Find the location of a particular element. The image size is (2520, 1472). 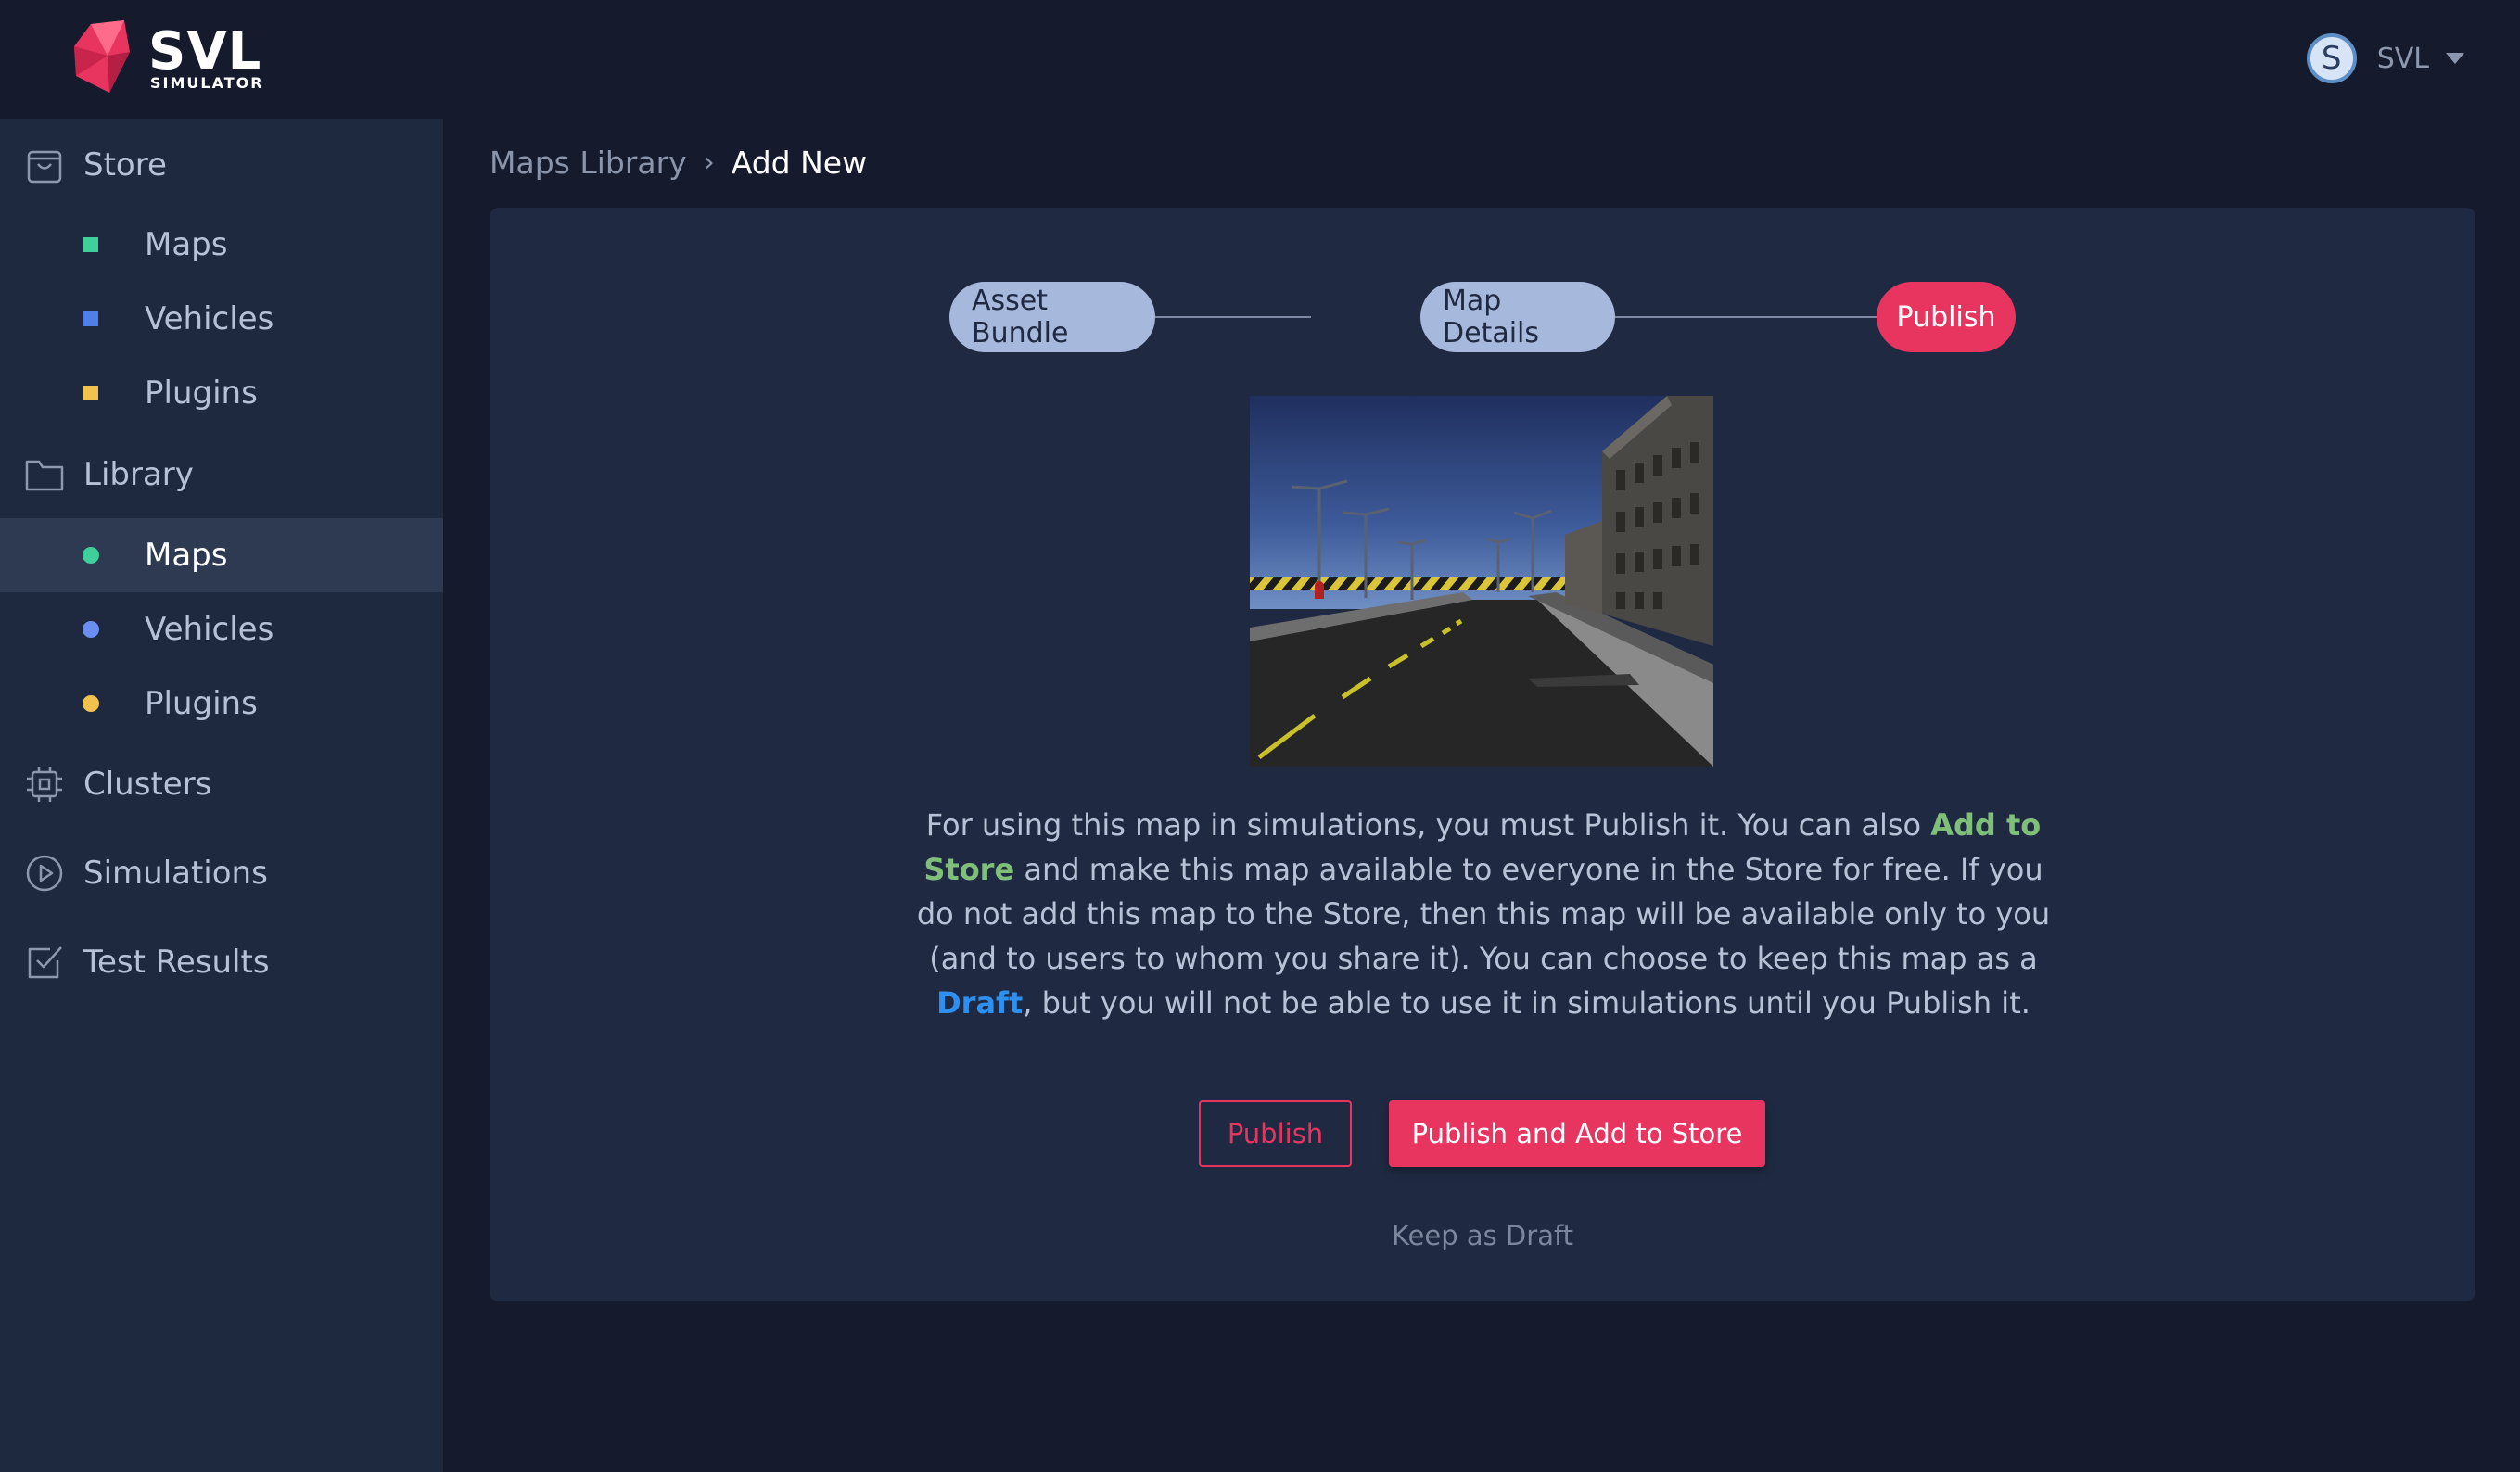

sidebar-item-library-plugins: Plugins is located at coordinates (221, 703).